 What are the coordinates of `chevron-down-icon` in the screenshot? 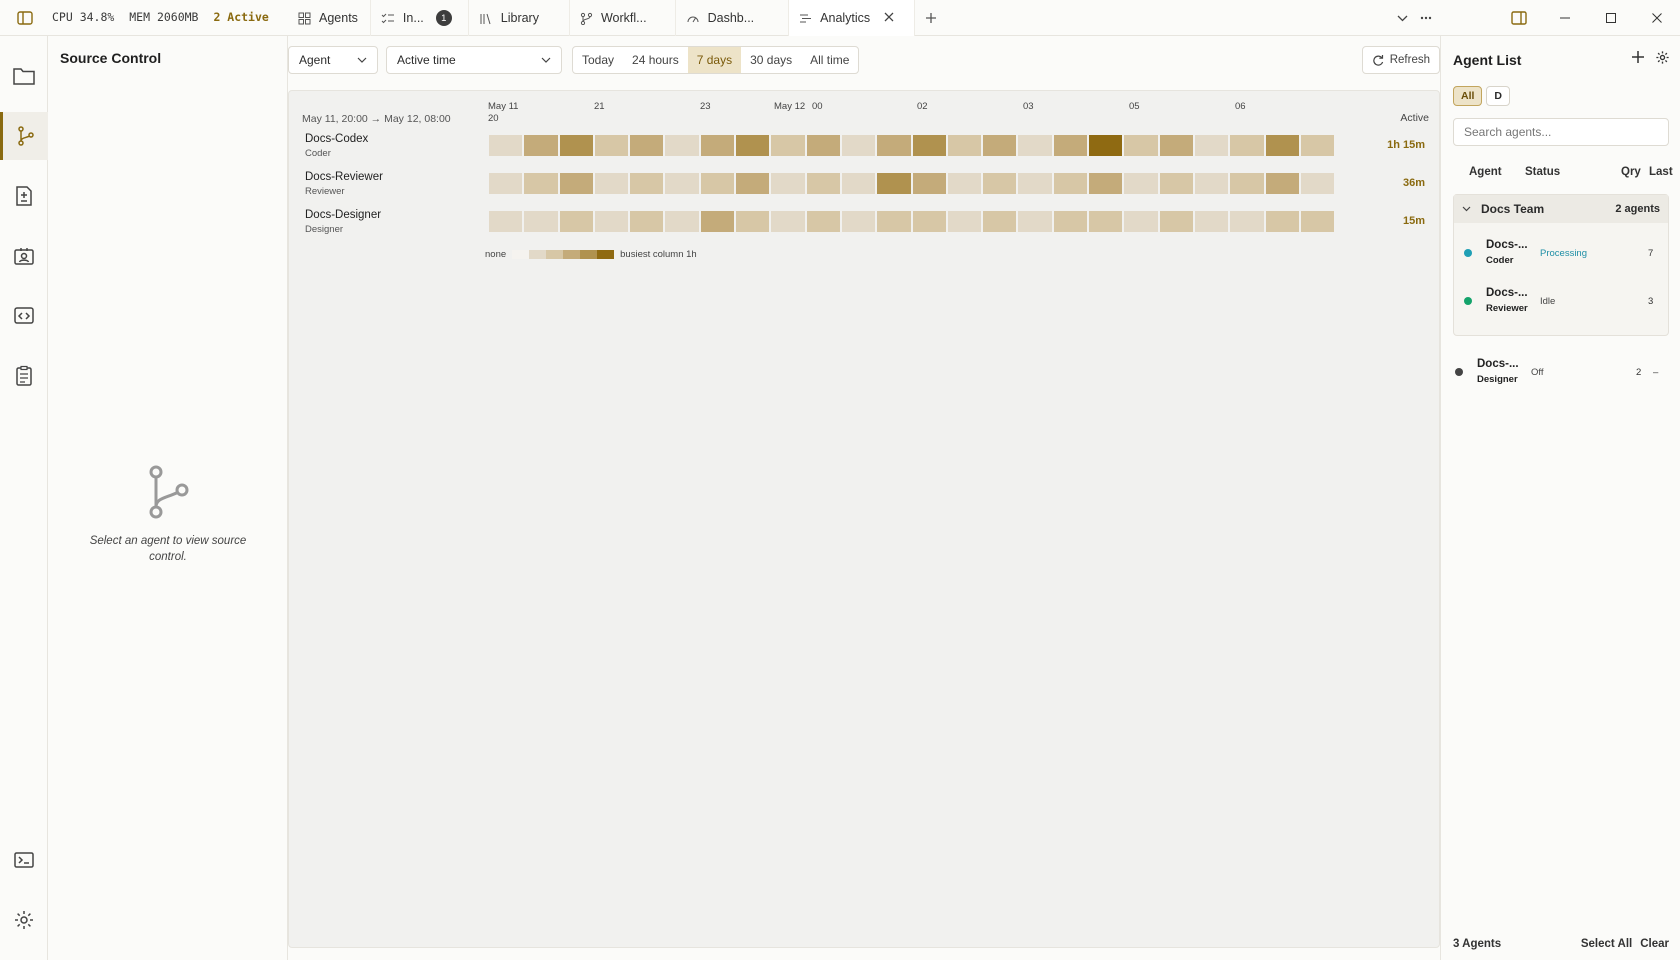 It's located at (1402, 18).